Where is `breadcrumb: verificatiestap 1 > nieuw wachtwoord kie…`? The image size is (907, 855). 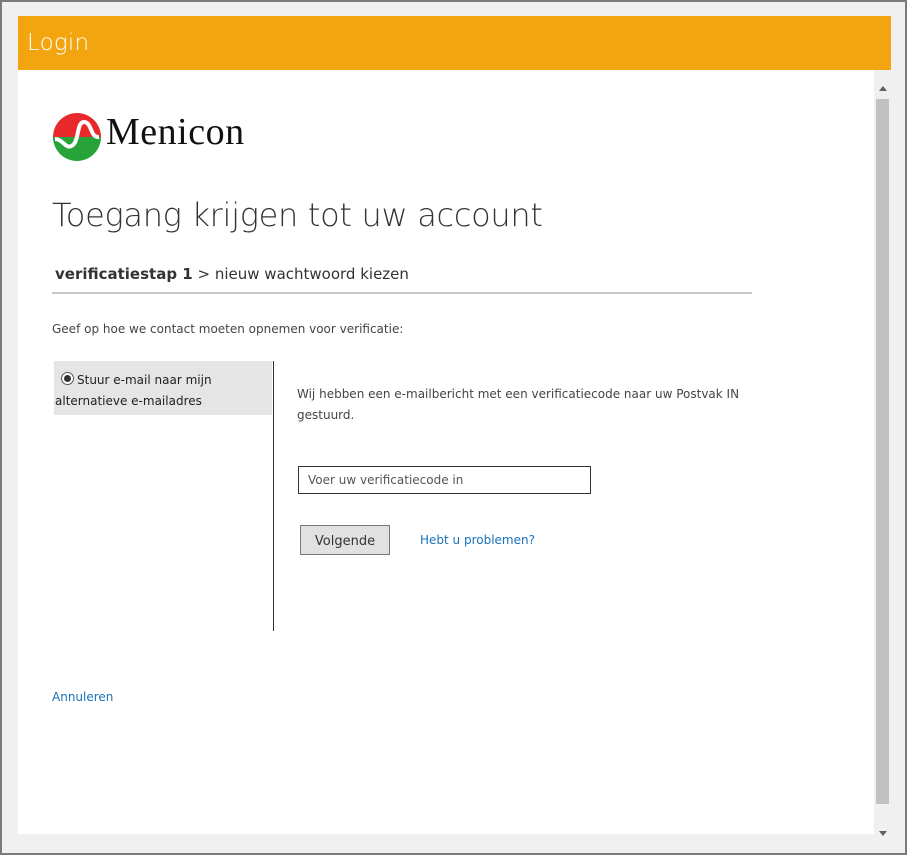 breadcrumb: verificatiestap 1 > nieuw wachtwoord kie… is located at coordinates (232, 274).